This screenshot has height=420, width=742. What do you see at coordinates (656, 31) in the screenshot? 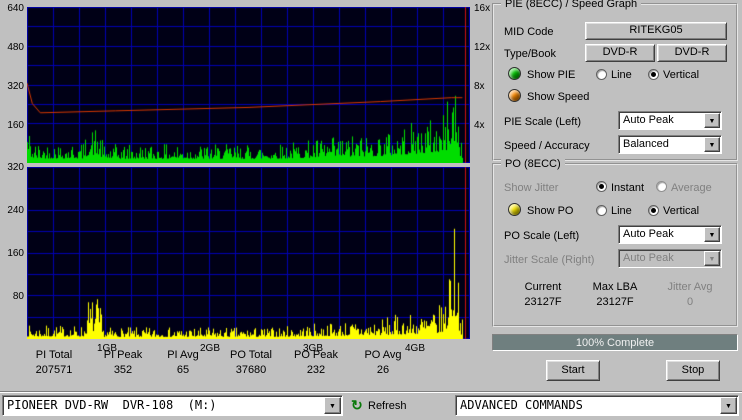
I see `mid-code-value: RITEKG05` at bounding box center [656, 31].